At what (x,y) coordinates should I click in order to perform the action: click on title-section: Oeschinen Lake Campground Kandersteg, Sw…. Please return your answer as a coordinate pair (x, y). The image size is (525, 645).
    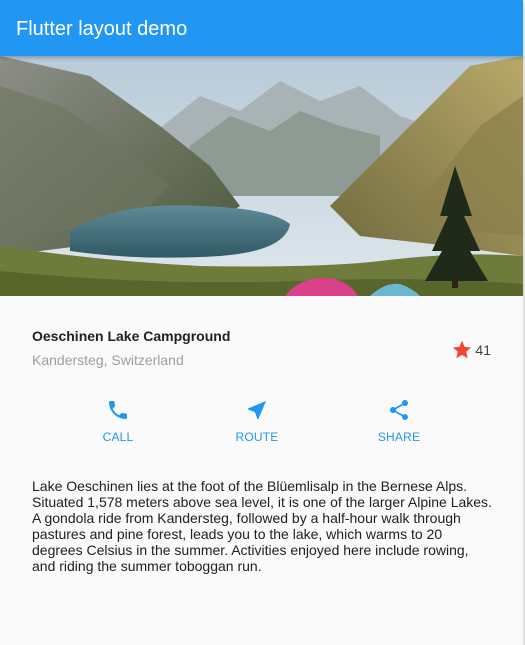
    Looking at the image, I should click on (261, 351).